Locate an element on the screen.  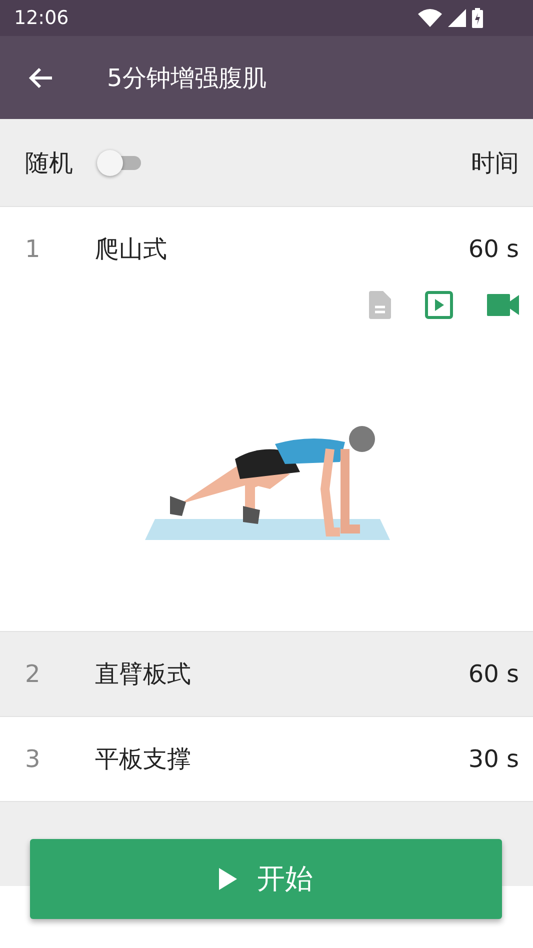
exercise-number: 1 is located at coordinates (33, 249).